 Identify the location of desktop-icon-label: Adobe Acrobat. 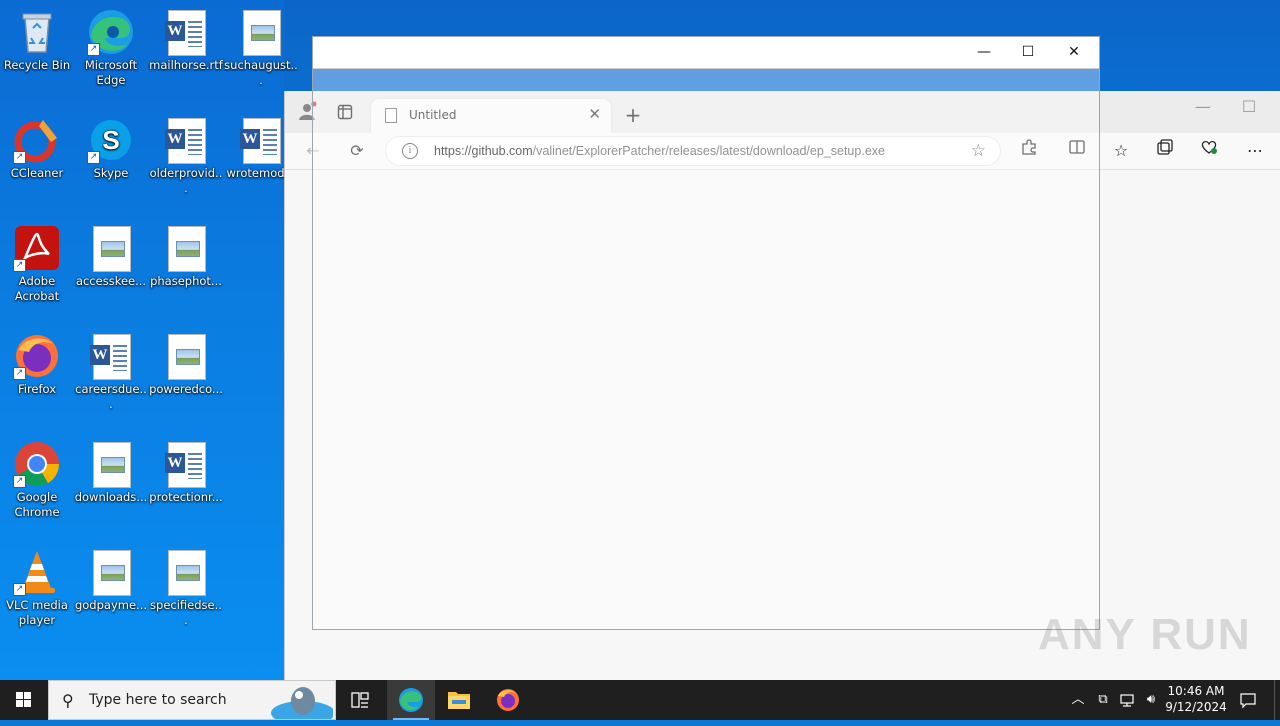
(37, 288).